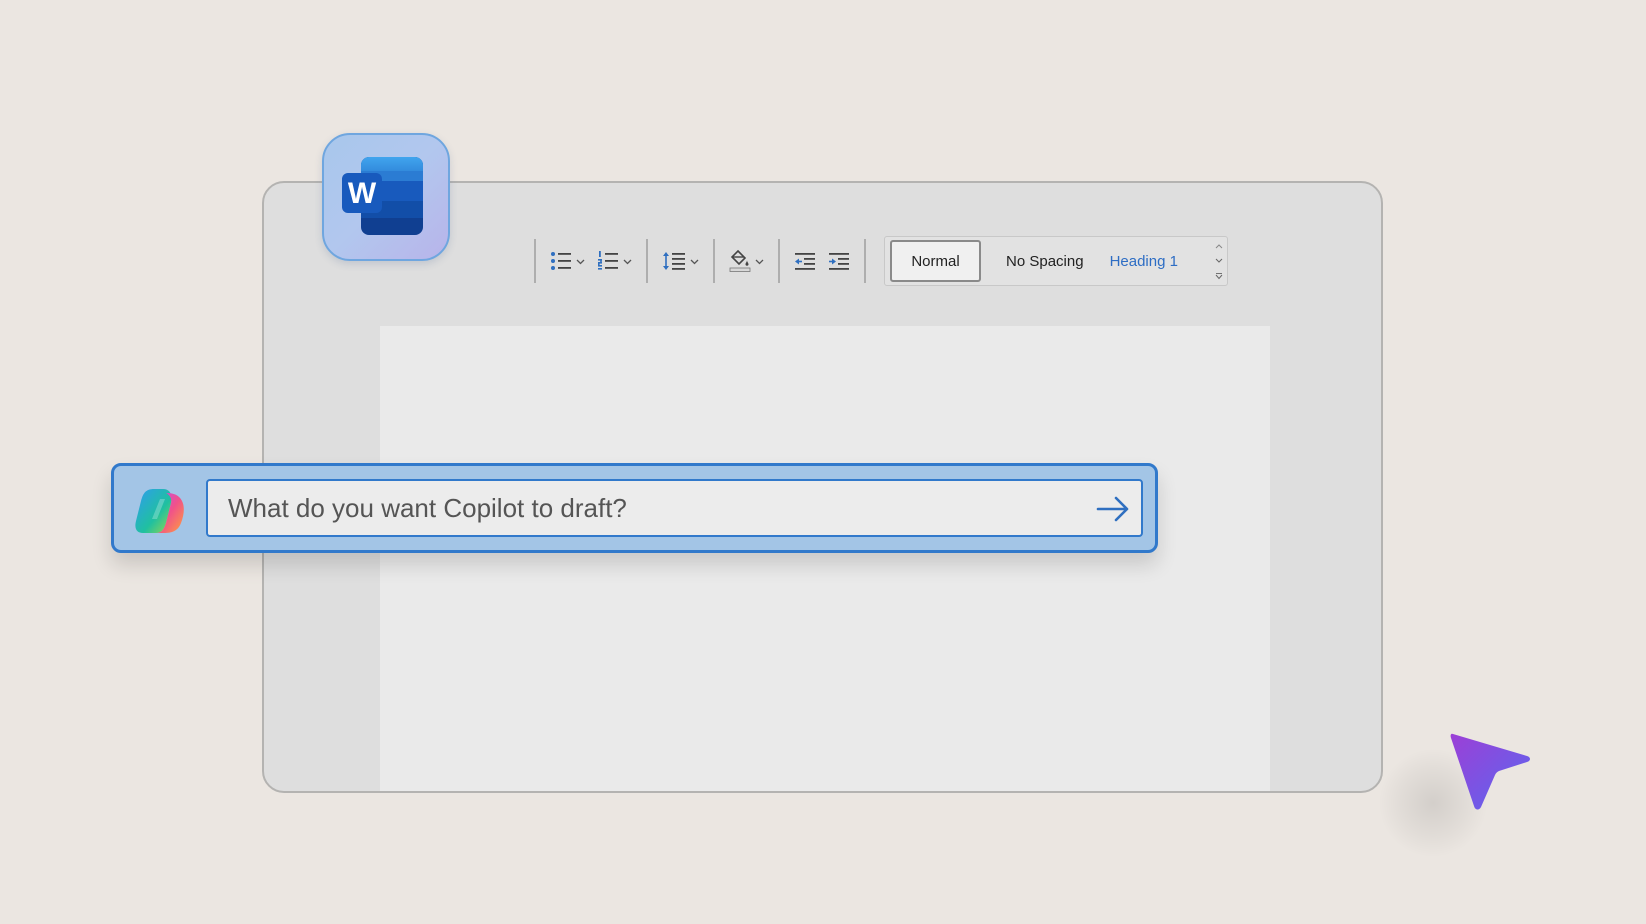 The height and width of the screenshot is (924, 1646). I want to click on bullet-list-icon, so click(561, 261).